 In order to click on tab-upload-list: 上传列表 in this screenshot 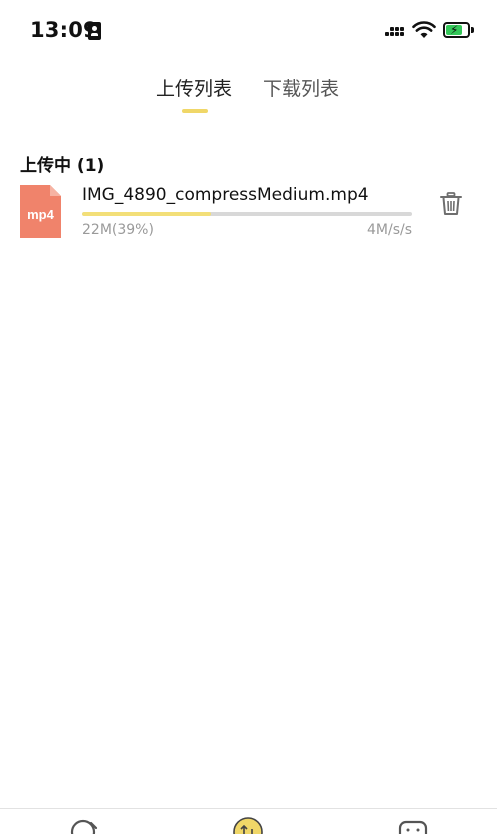, I will do `click(194, 87)`.